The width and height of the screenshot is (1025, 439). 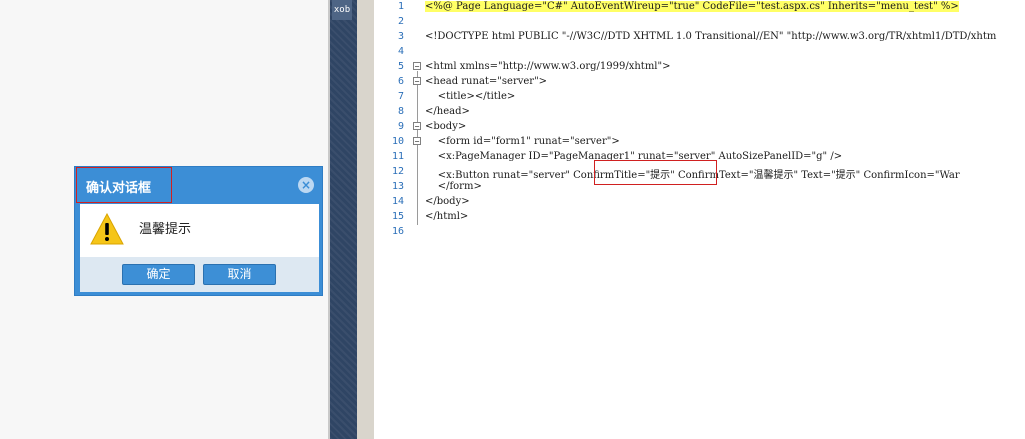 I want to click on line-number: 4, so click(x=400, y=51).